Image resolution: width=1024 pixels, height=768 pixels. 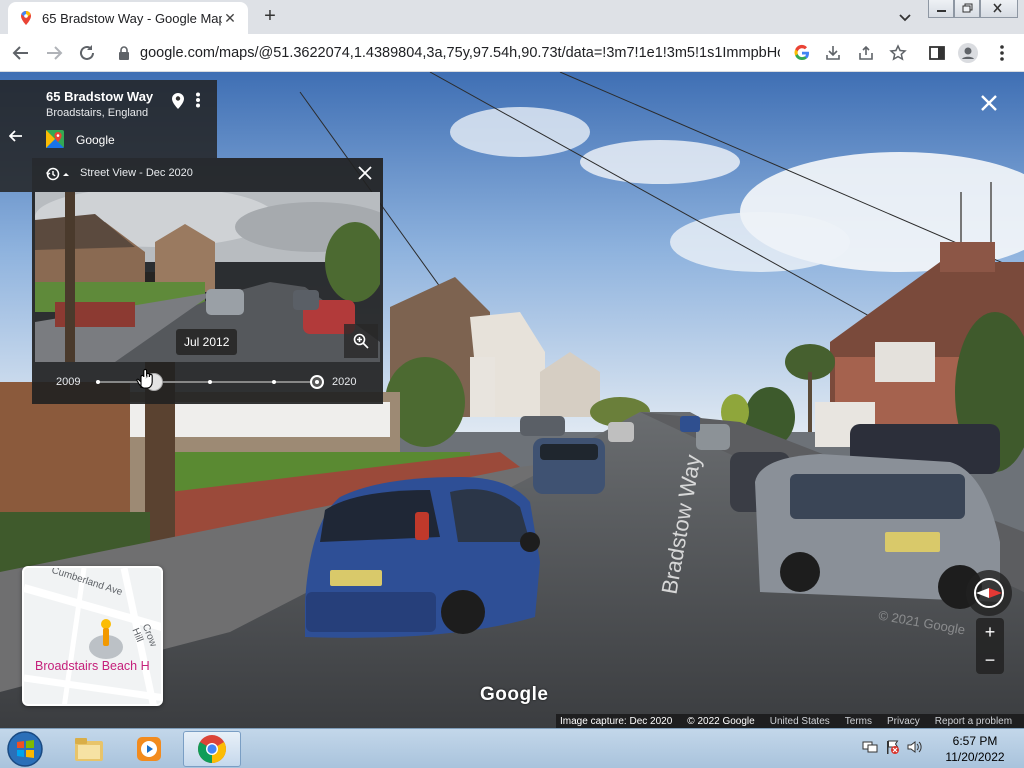 I want to click on taskbar-chrome, so click(x=212, y=749).